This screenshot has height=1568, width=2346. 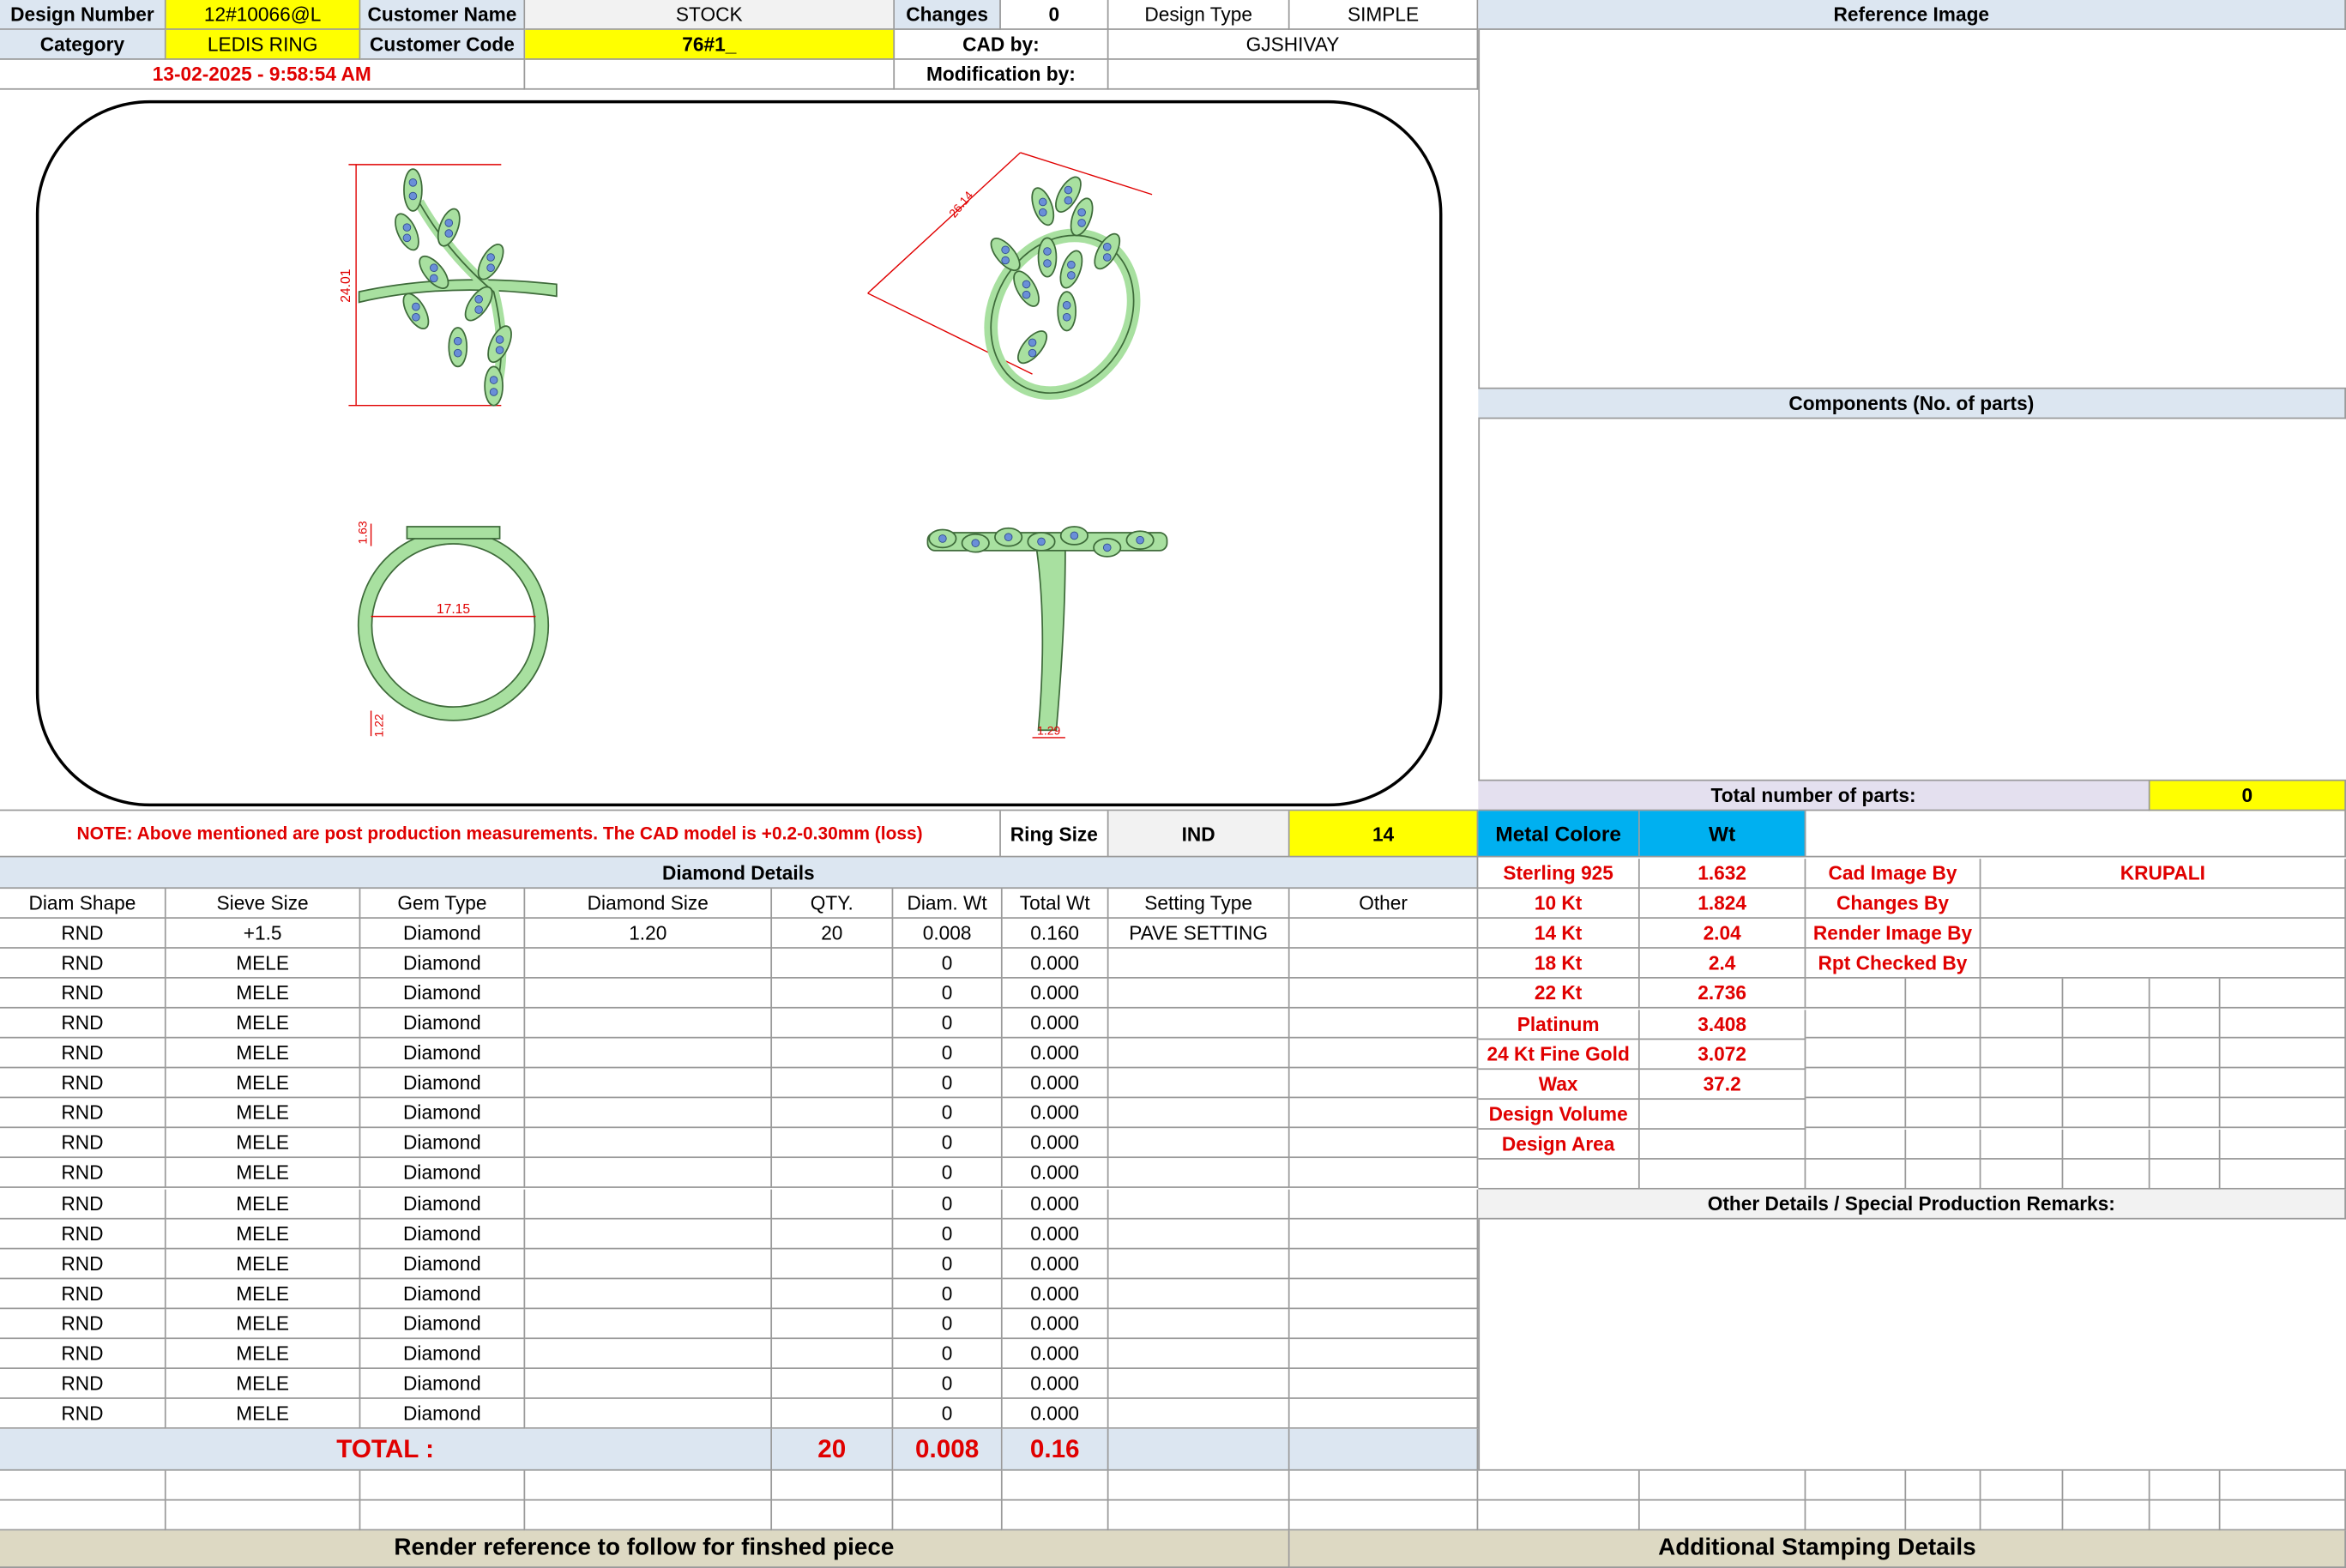 What do you see at coordinates (948, 933) in the screenshot?
I see `cell-diam-wt: 0.008` at bounding box center [948, 933].